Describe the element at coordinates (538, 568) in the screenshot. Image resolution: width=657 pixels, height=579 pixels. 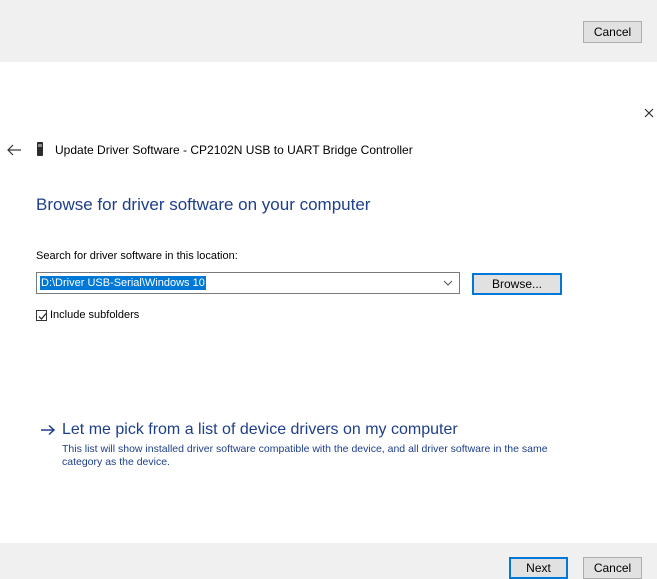
I see `next-button: Next` at that location.